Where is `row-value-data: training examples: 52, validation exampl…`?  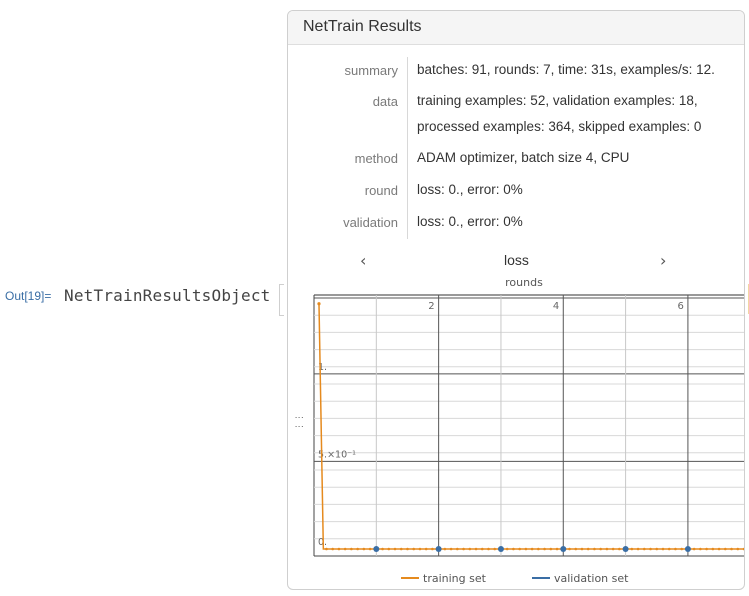
row-value-data: training examples: 52, validation exampl… is located at coordinates (557, 100).